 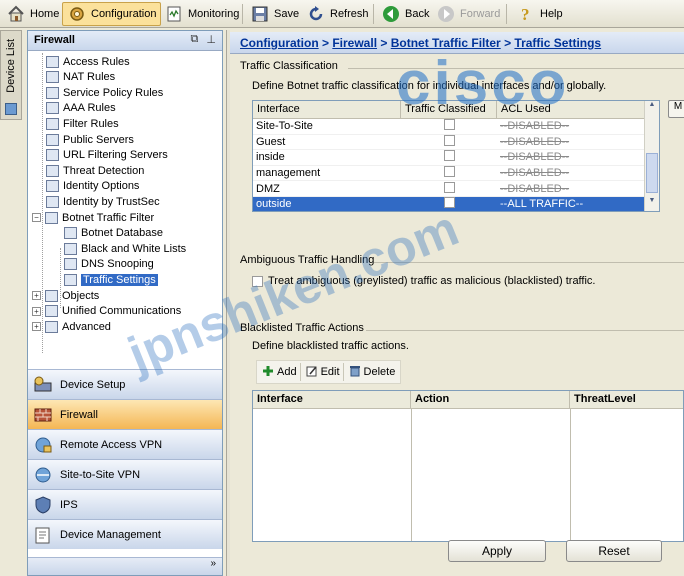 I want to click on table-header: Interface Action ThreatLevel, so click(x=468, y=400).